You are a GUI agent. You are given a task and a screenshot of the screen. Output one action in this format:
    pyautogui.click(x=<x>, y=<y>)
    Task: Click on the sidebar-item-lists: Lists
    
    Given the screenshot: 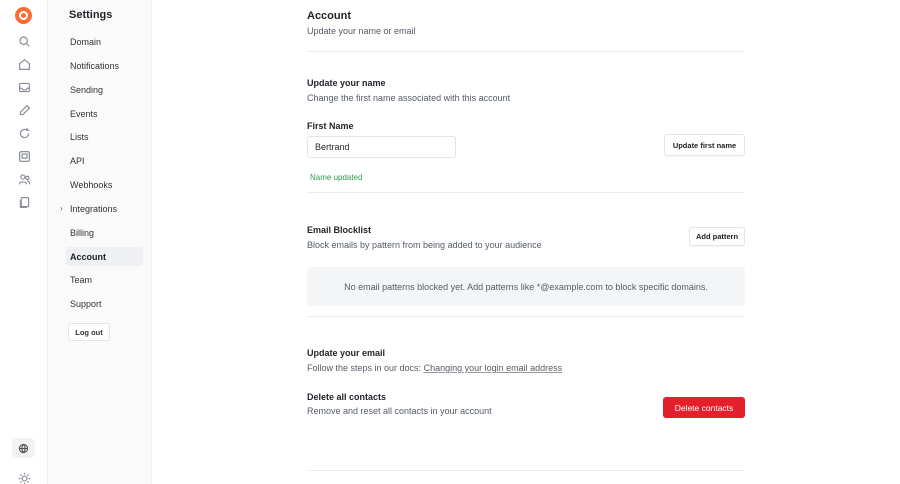 What is the action you would take?
    pyautogui.click(x=104, y=136)
    